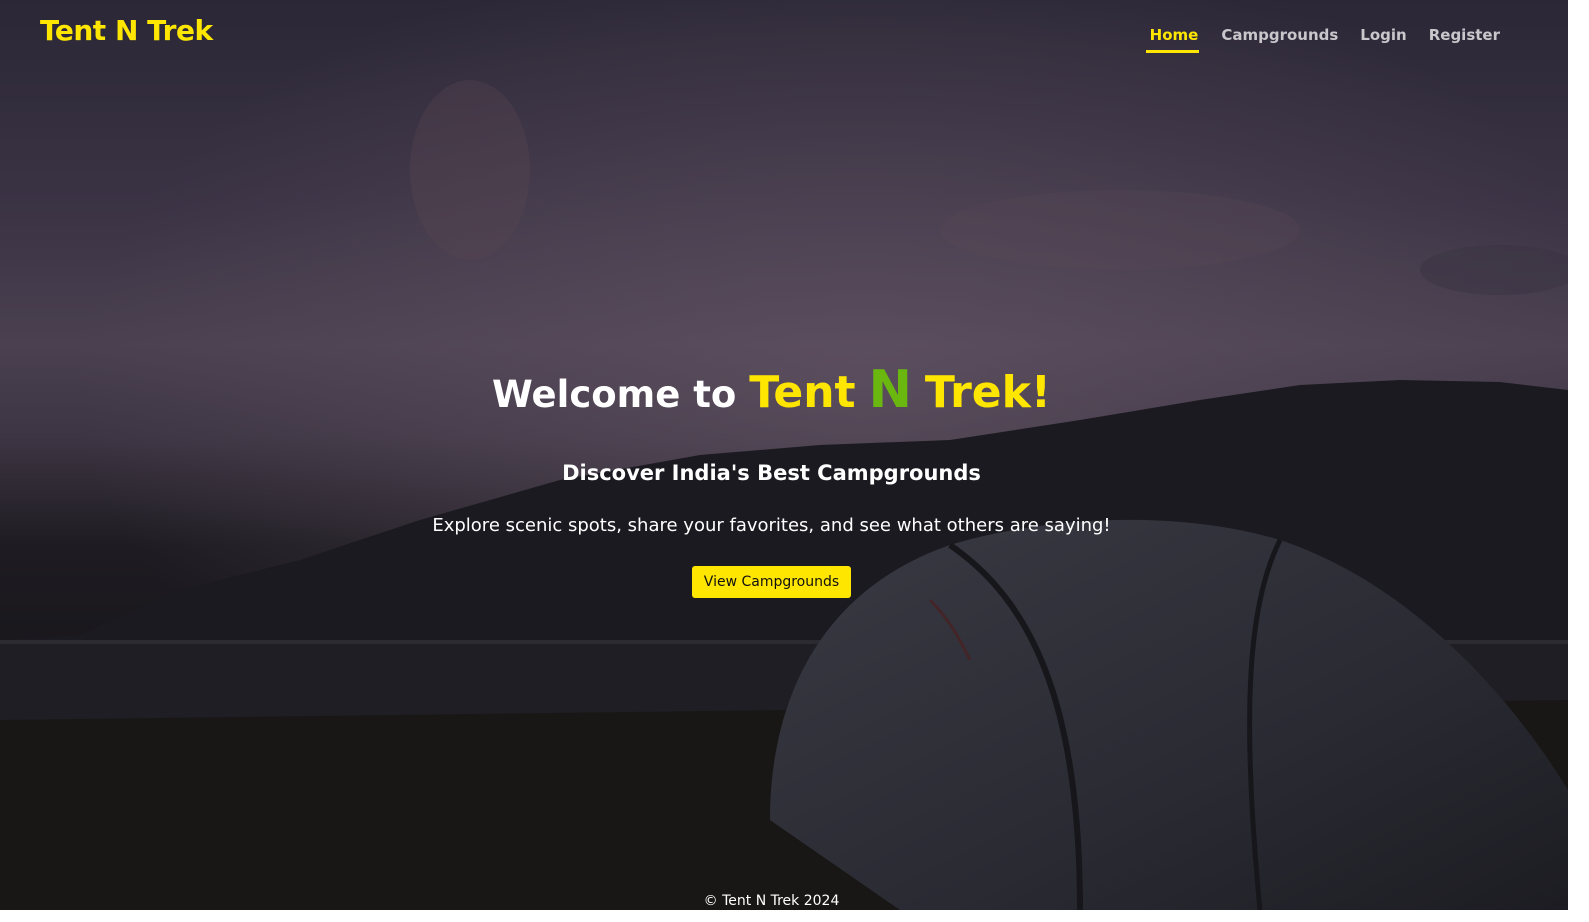 The width and height of the screenshot is (1589, 922). Describe the element at coordinates (1383, 38) in the screenshot. I see `nav-login: Login` at that location.